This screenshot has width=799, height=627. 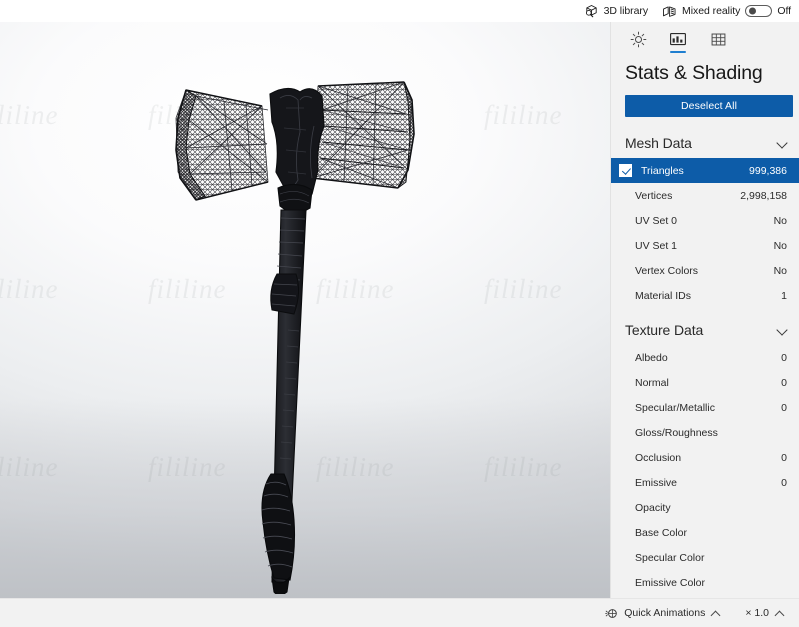 I want to click on prop-row-specular-color: Specular Color, so click(x=705, y=557).